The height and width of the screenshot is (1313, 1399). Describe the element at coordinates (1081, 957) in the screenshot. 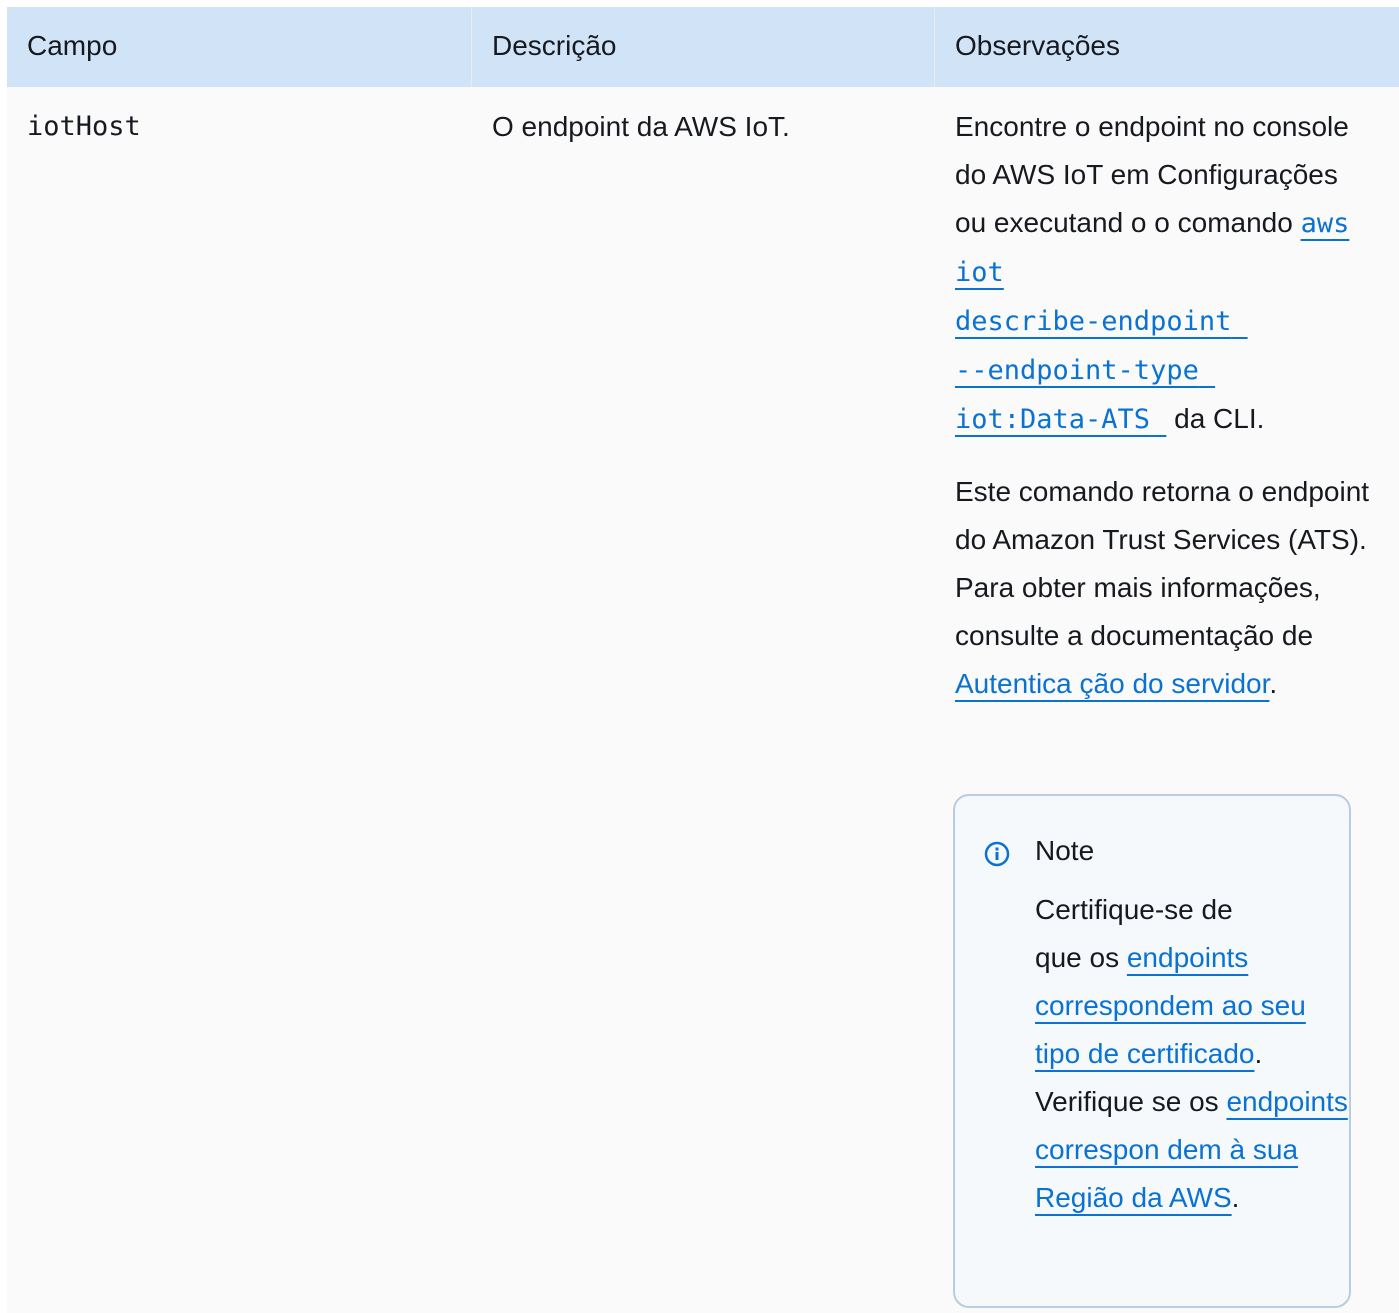

I see `note-line-2-prefix: que os` at that location.